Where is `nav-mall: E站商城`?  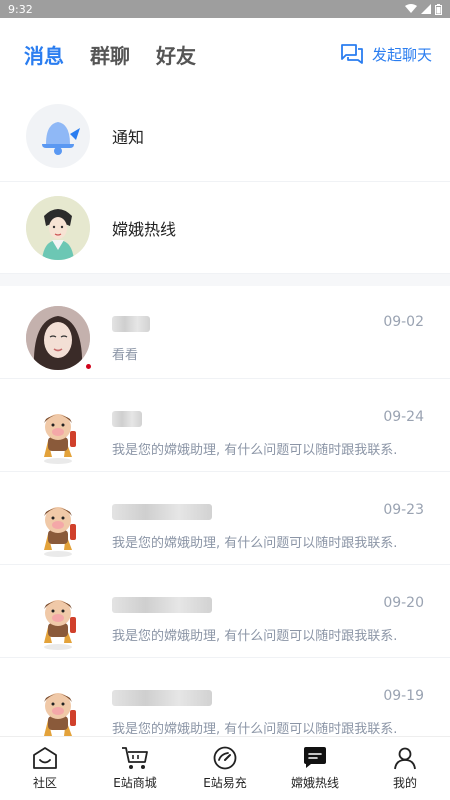
nav-mall: E站商城 is located at coordinates (135, 768).